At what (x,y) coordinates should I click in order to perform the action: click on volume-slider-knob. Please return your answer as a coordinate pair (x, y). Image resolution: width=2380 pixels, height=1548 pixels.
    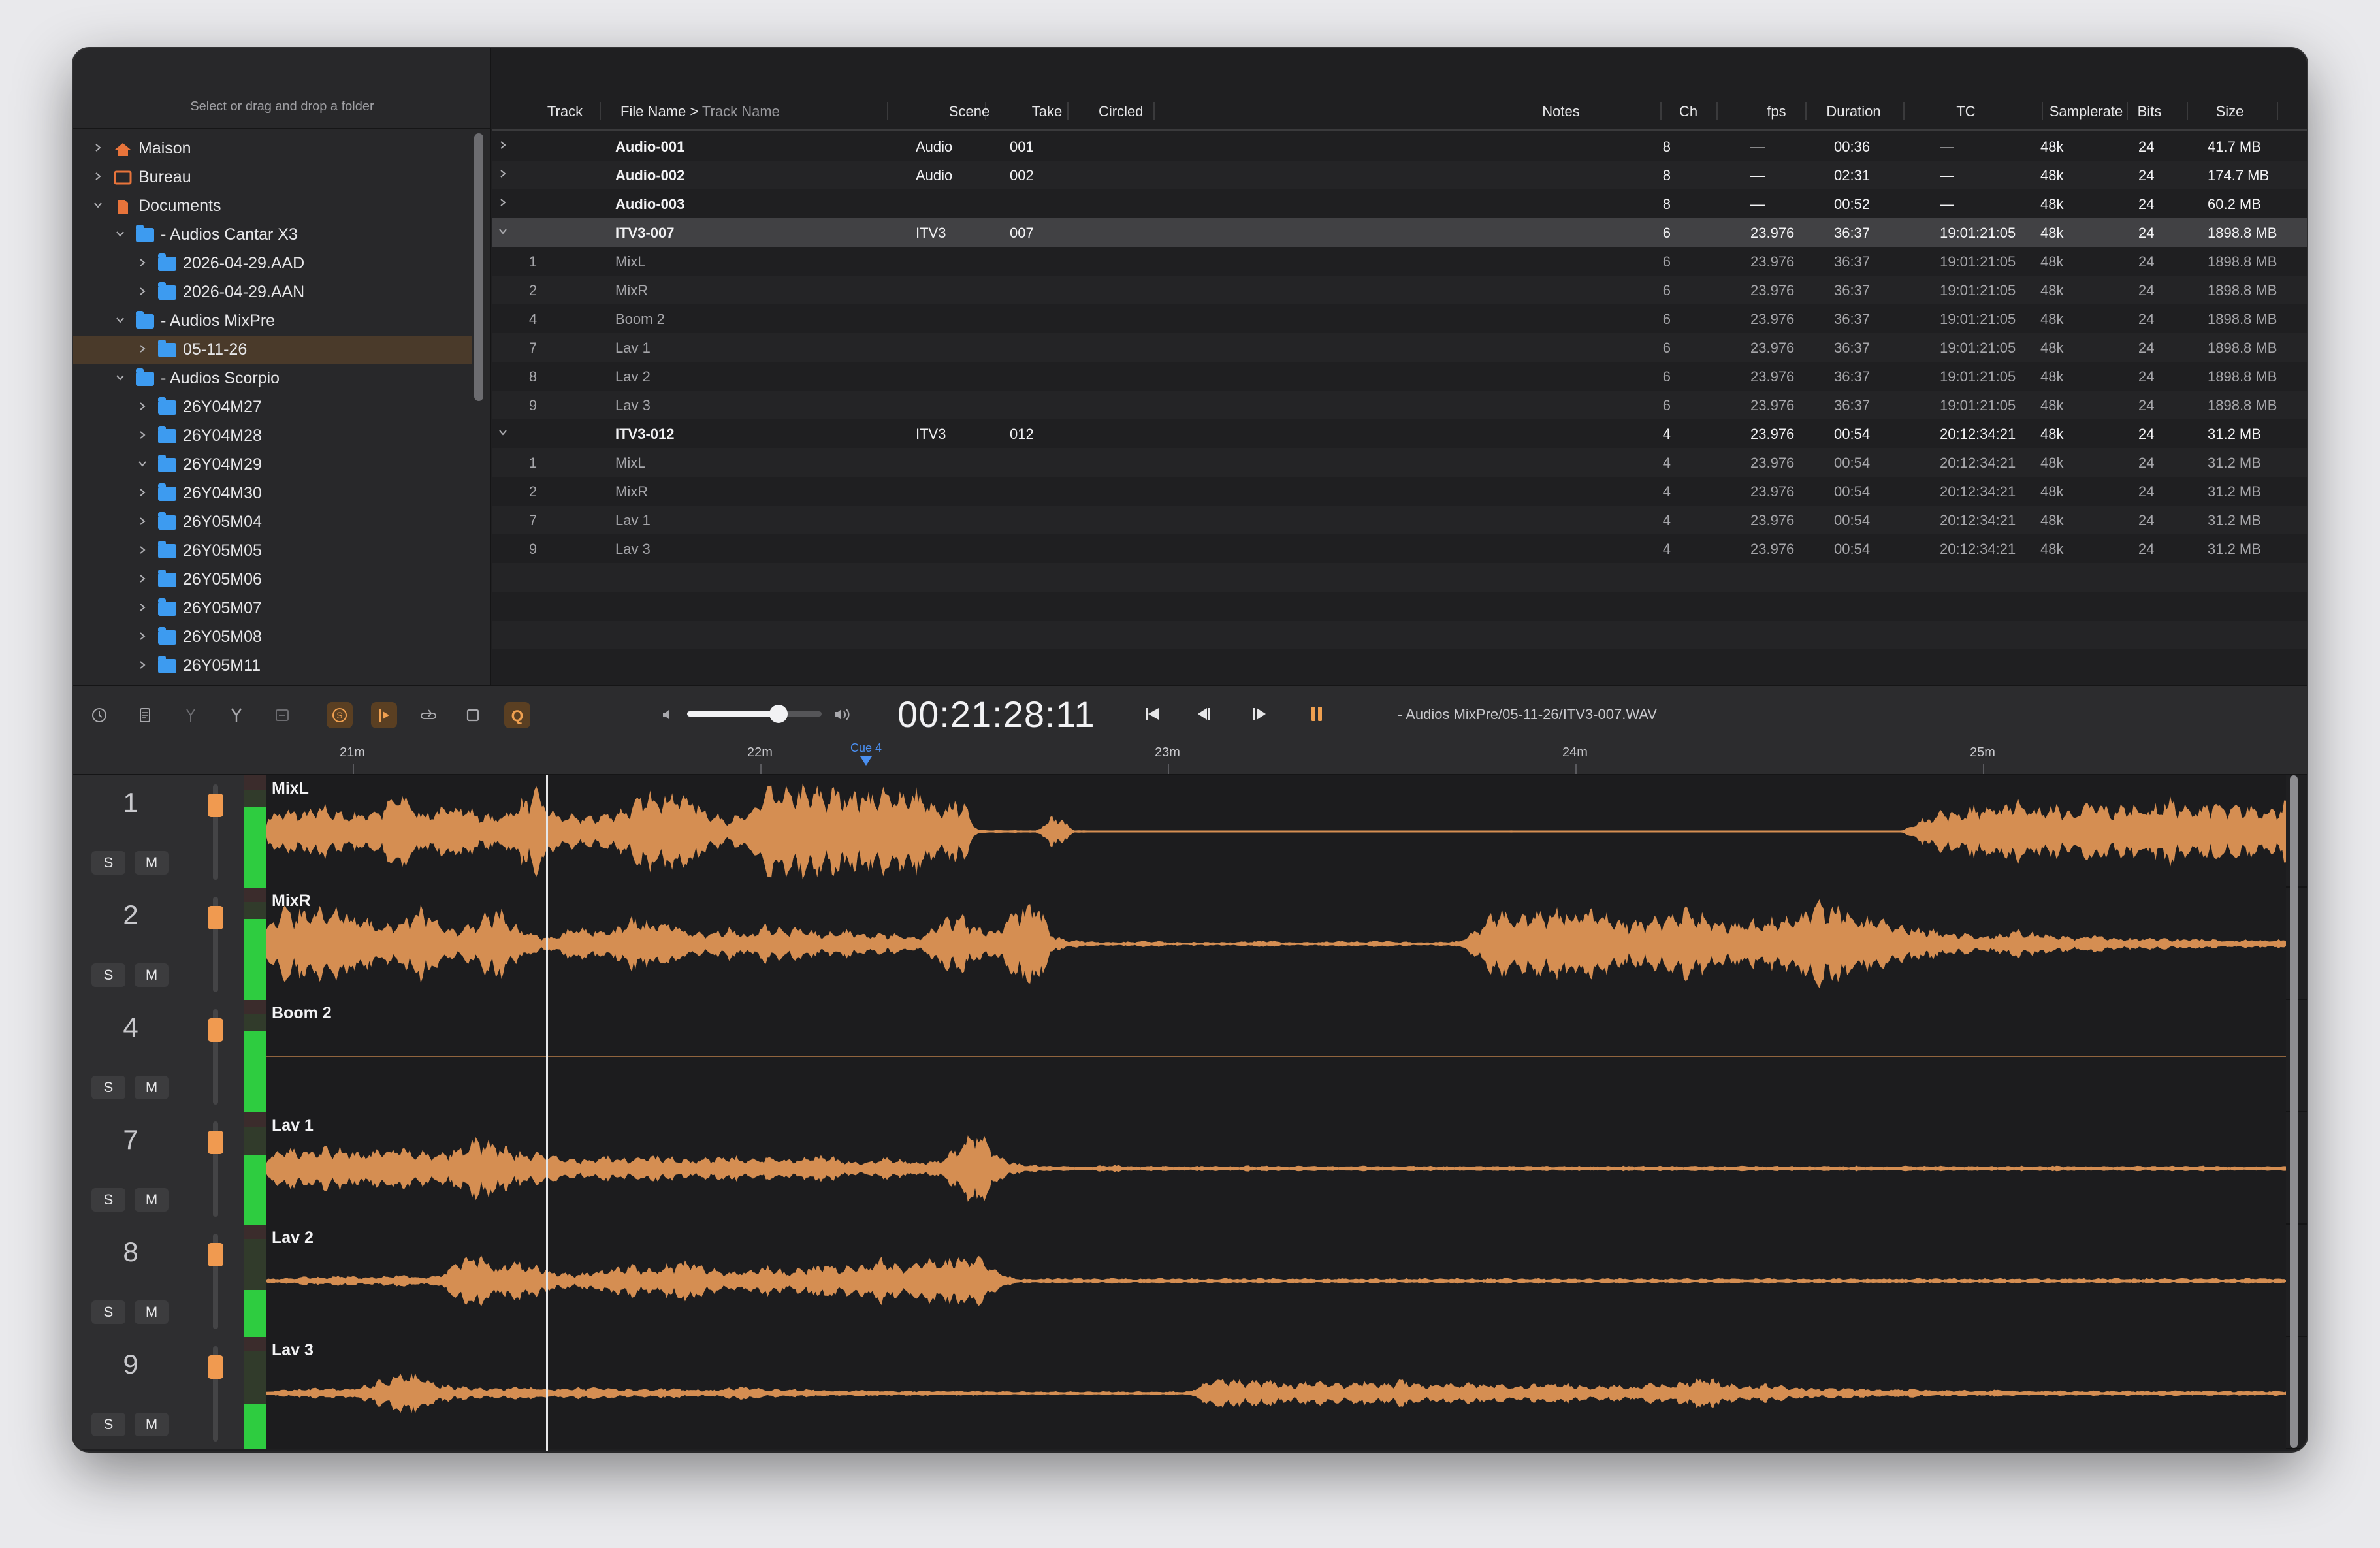
    Looking at the image, I should click on (778, 714).